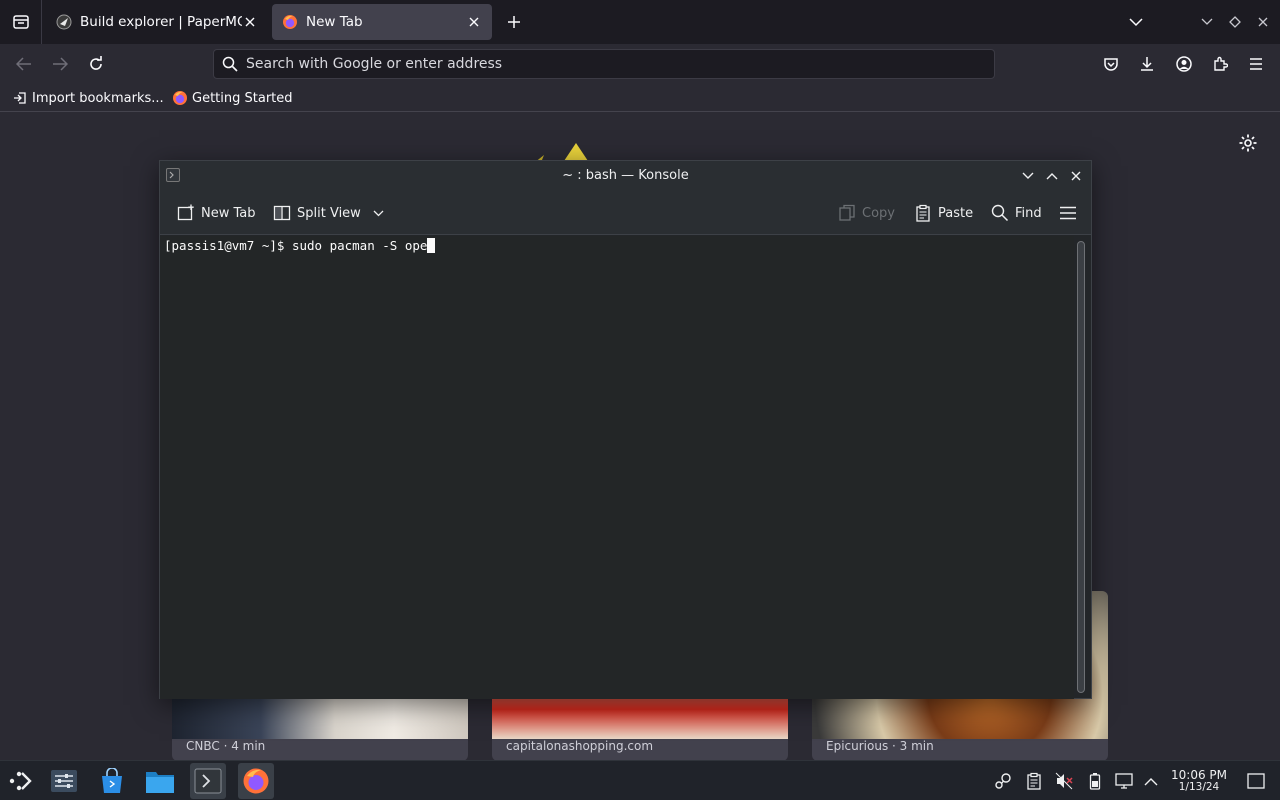 This screenshot has height=800, width=1280. I want to click on reload-button, so click(96, 64).